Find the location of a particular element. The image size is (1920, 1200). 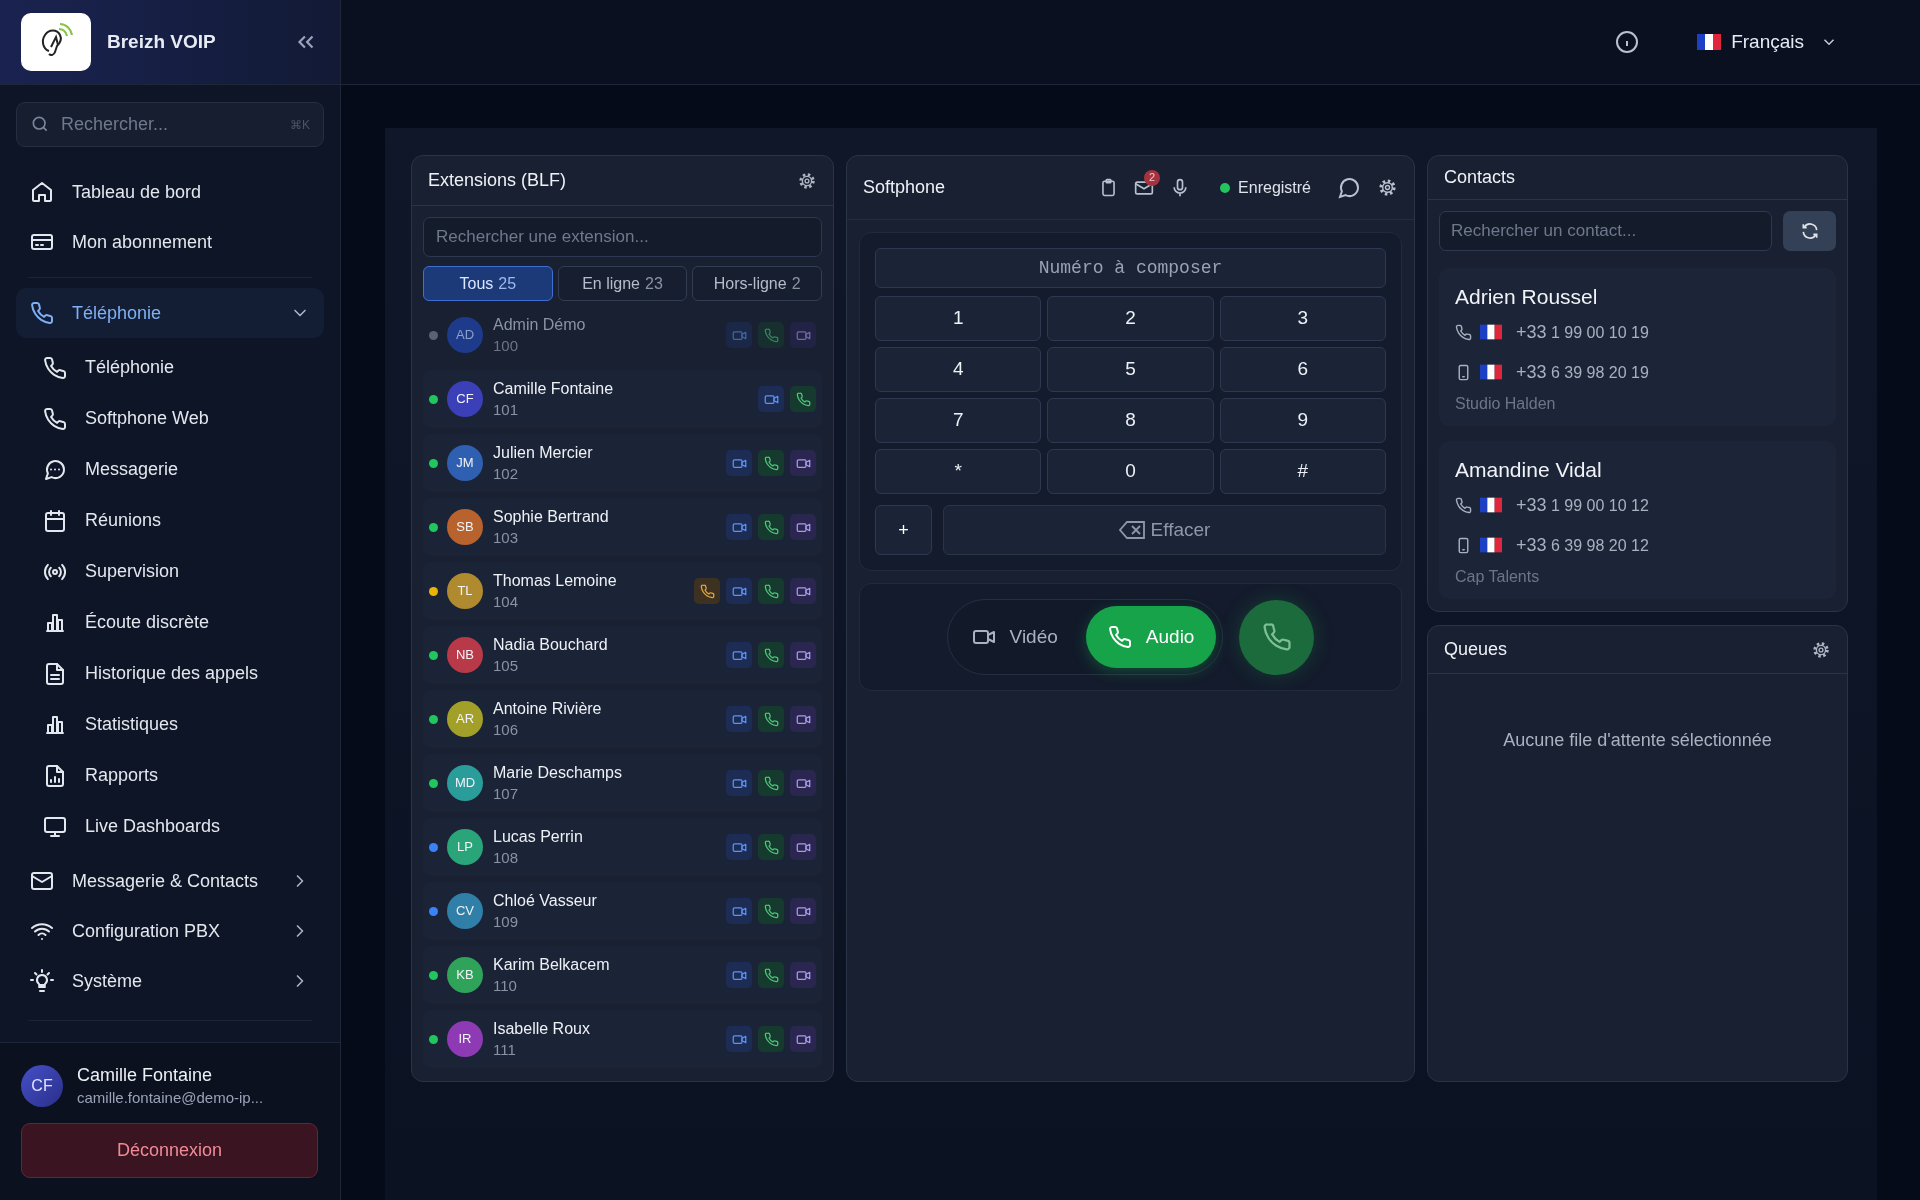

nav-item: Softphone Web is located at coordinates (170, 418).